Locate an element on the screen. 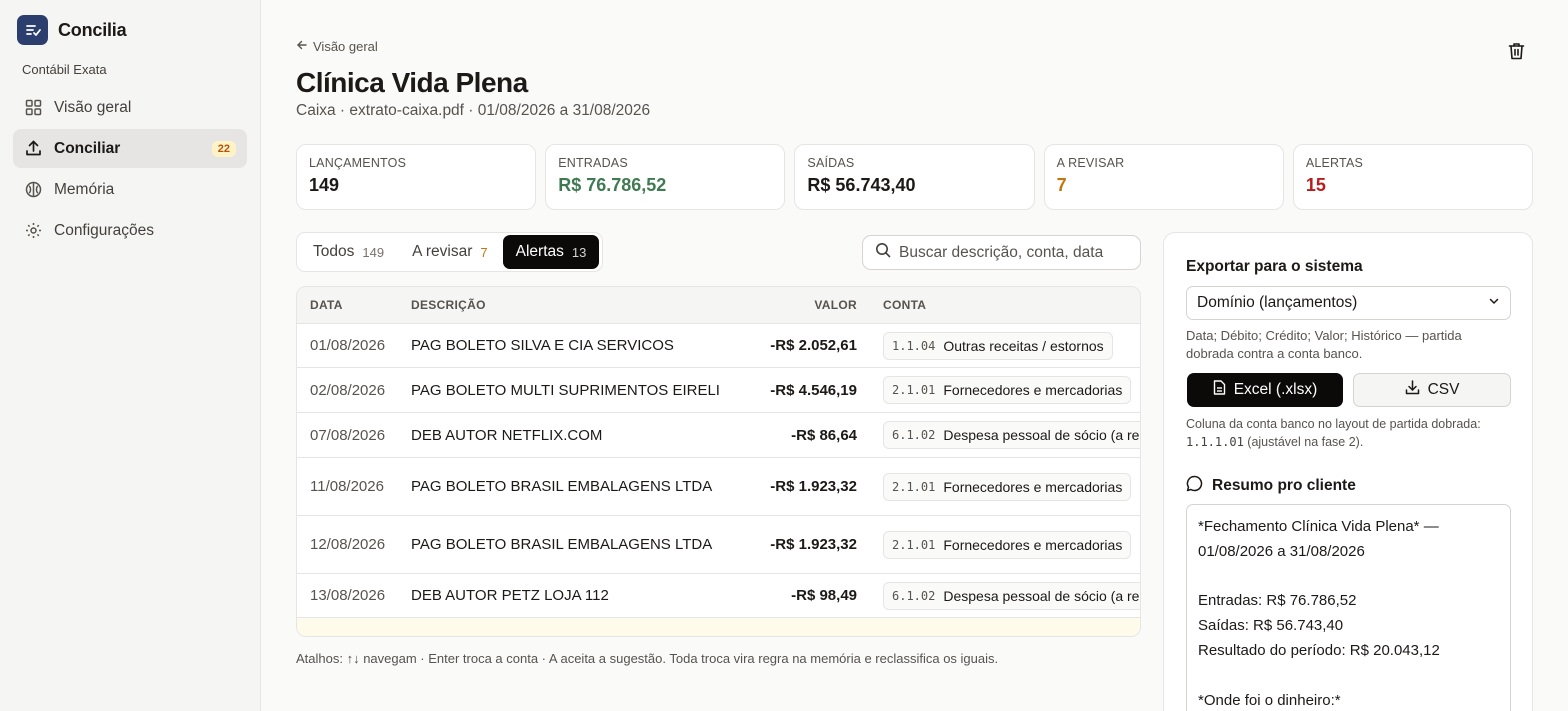  stat-card-saidas: Saídas R$ 56.743,40 is located at coordinates (914, 177).